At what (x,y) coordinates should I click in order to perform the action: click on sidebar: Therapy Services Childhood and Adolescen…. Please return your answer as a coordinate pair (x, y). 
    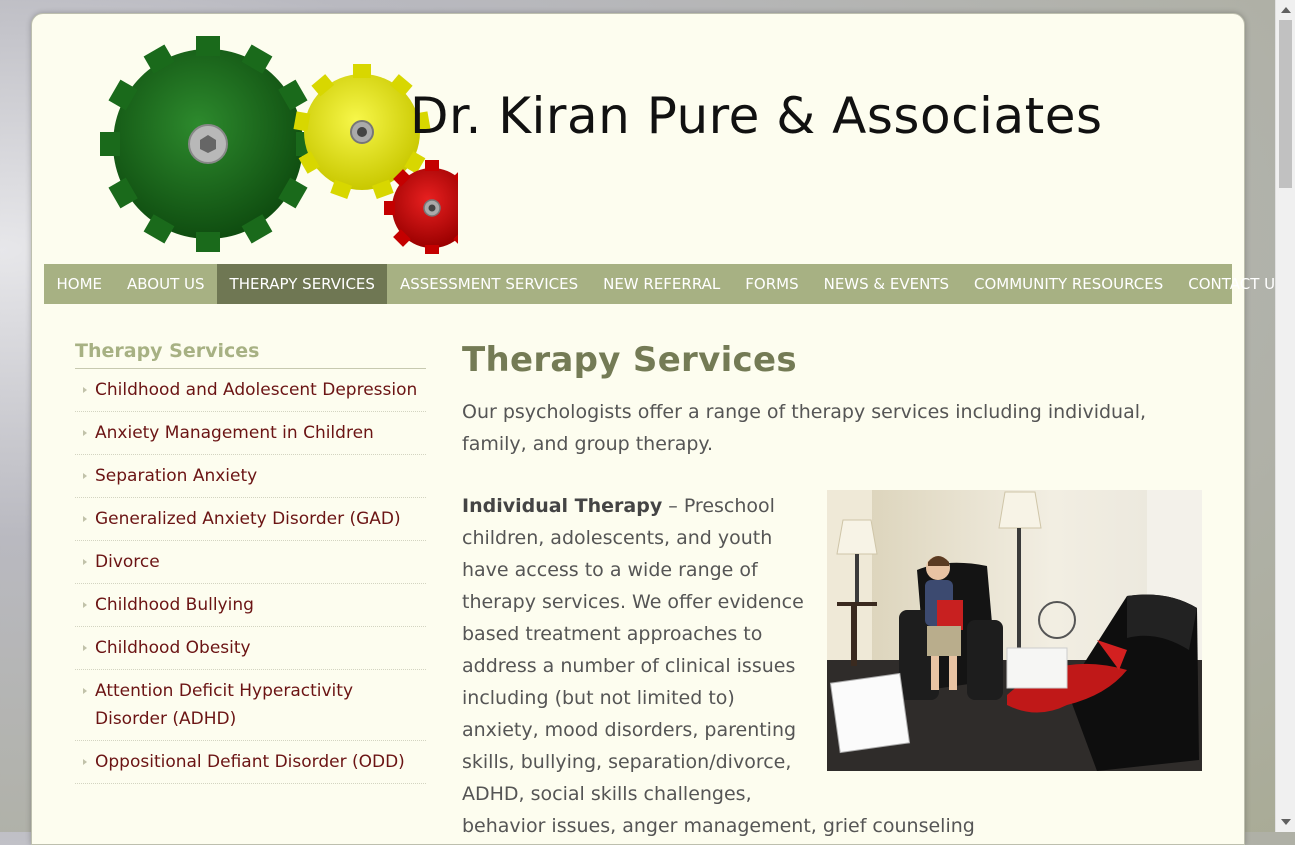
    Looking at the image, I should click on (250, 562).